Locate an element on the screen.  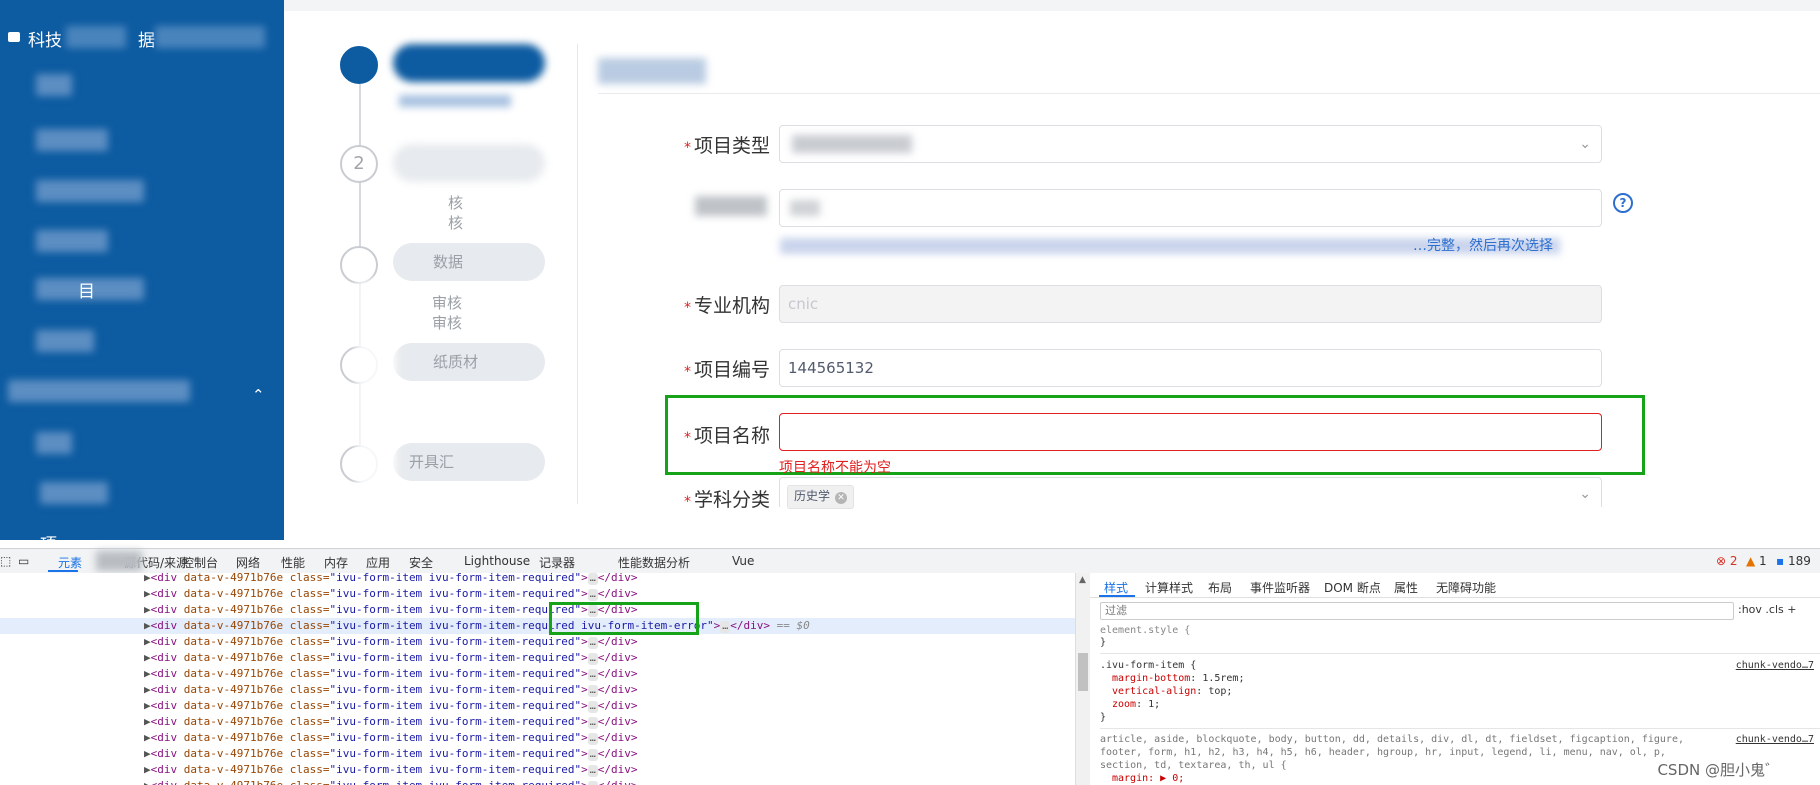
reset-declaration: margin: ▶ 0; is located at coordinates (1148, 778).